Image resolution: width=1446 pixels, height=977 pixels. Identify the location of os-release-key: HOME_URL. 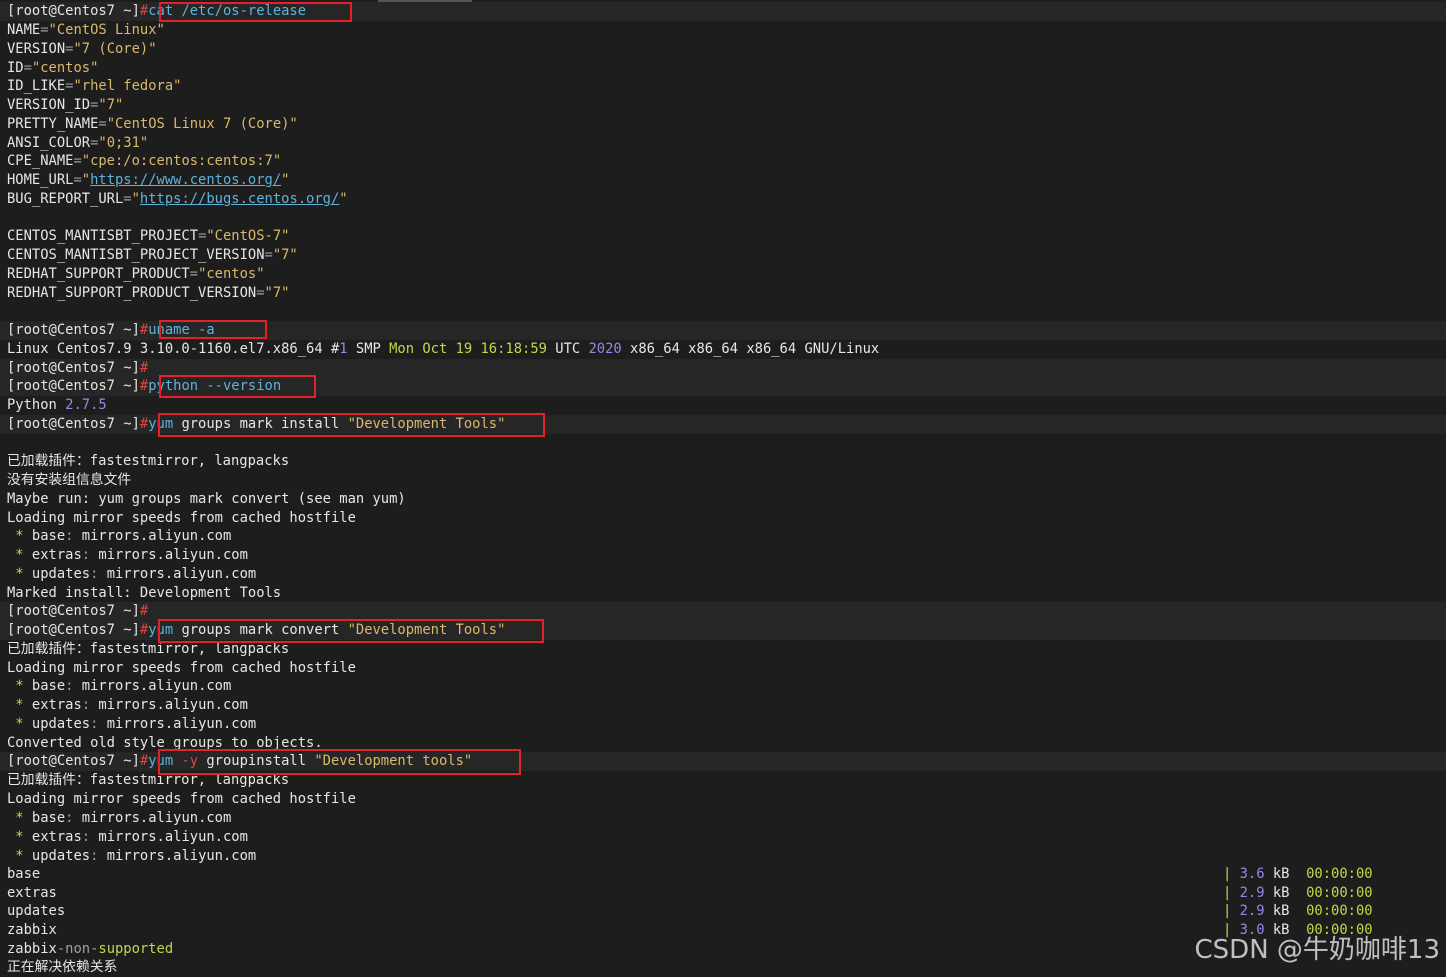
(40, 180).